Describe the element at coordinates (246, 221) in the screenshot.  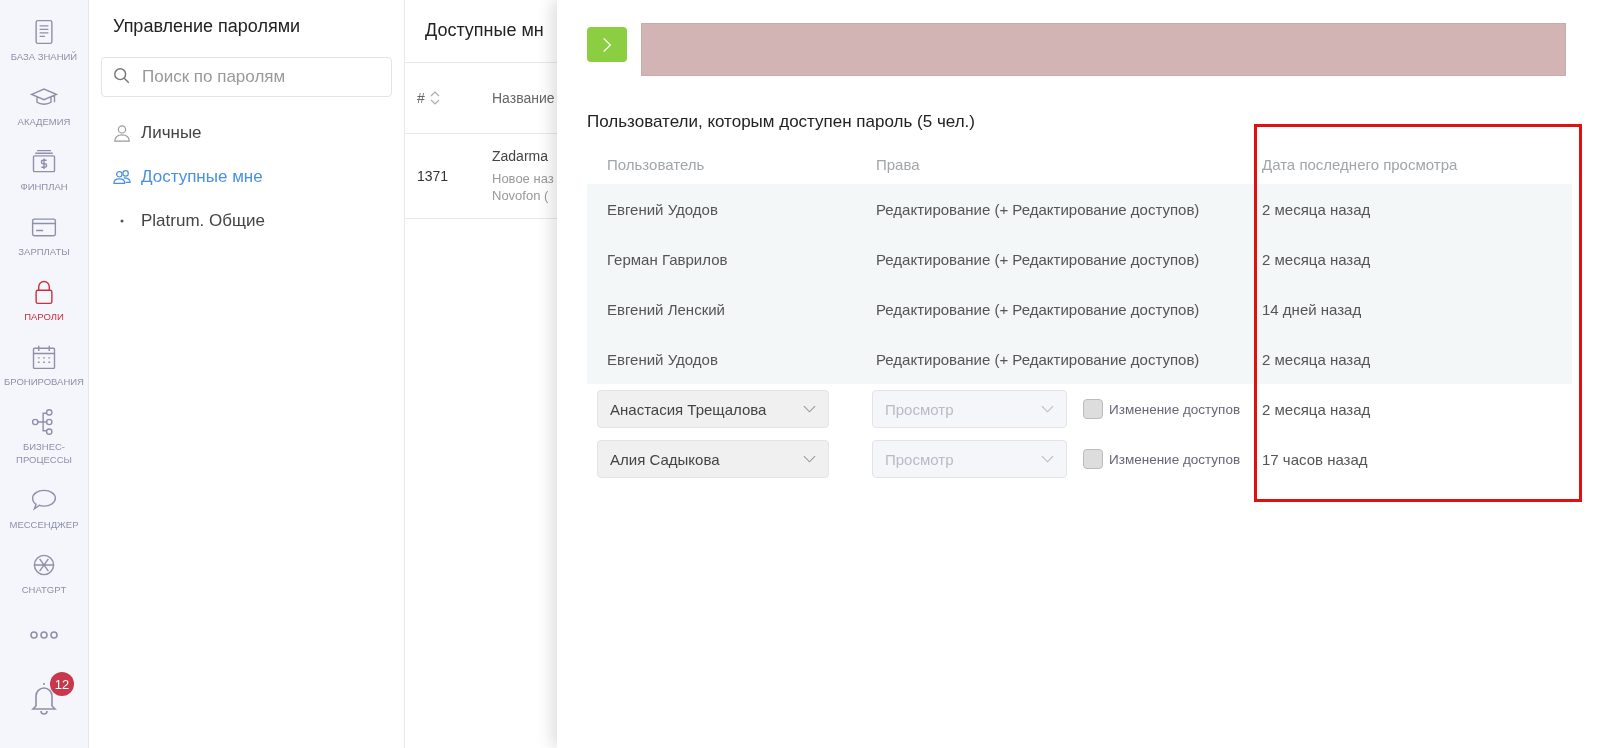
I see `folder-item: Platrum. Общие` at that location.